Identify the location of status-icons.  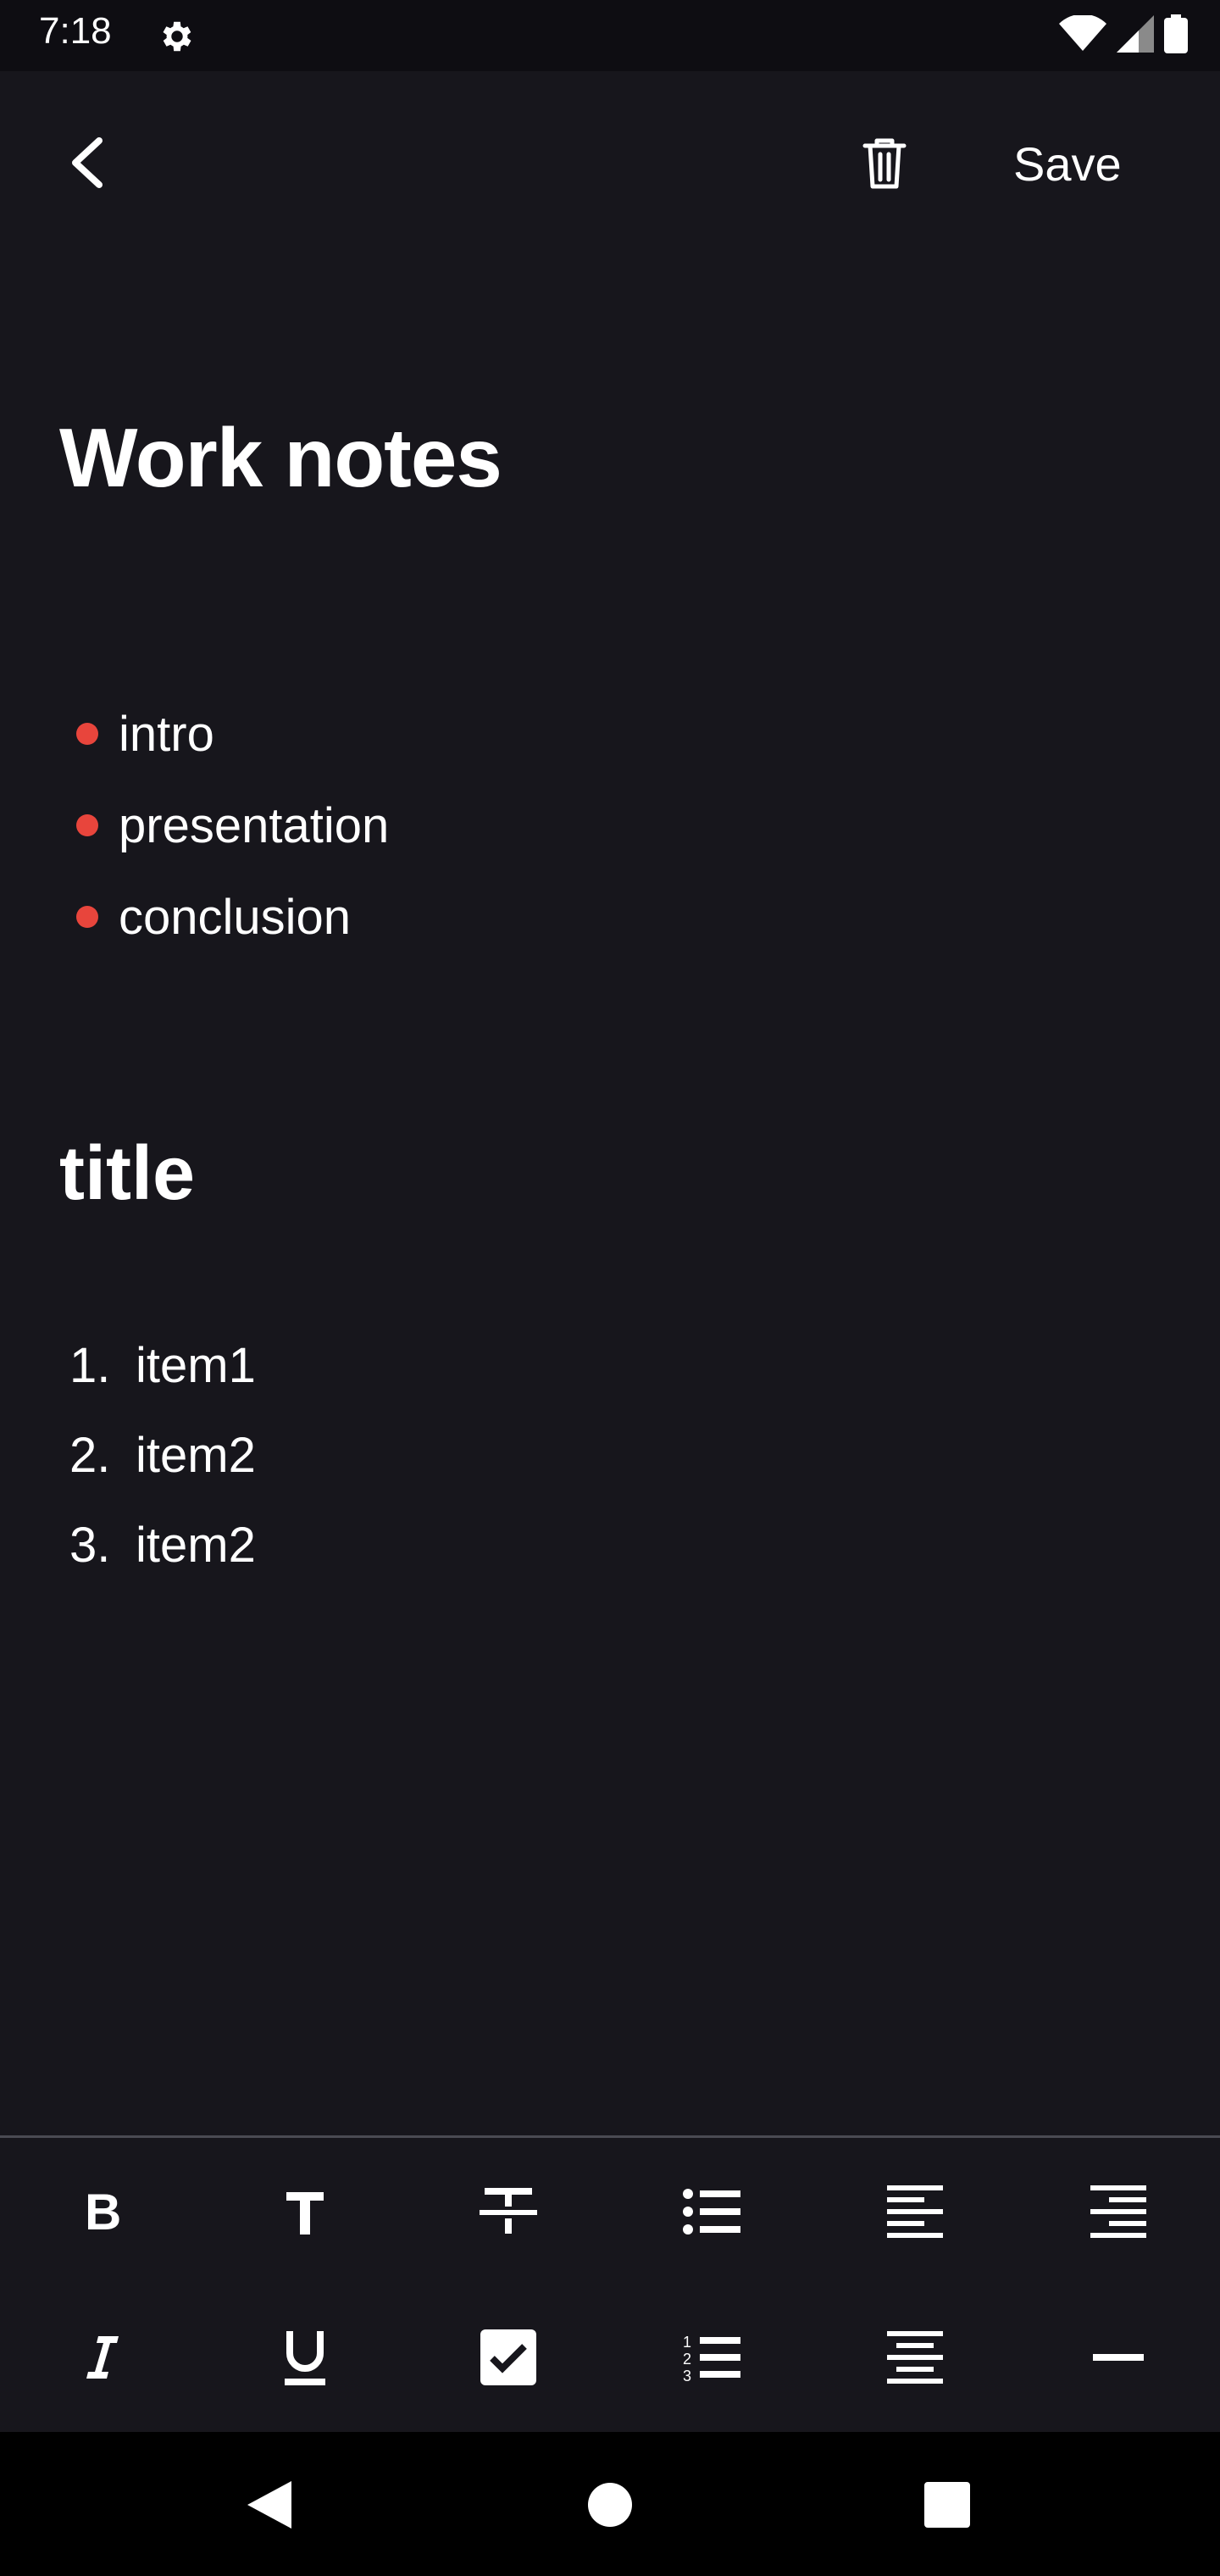
(1123, 36).